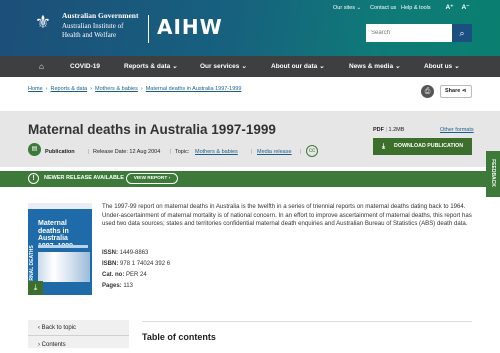  Describe the element at coordinates (60, 206) in the screenshot. I see `cover-strip` at that location.